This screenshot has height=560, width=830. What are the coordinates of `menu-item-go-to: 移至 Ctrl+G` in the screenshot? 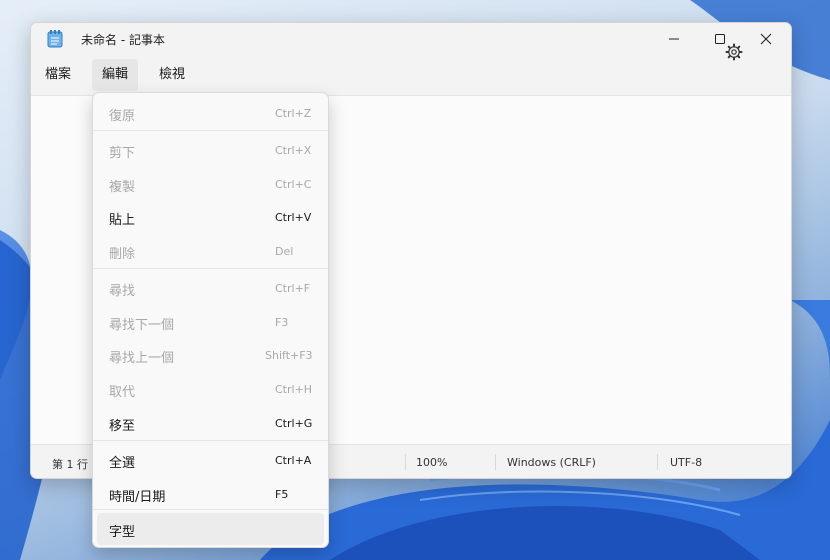 It's located at (210, 423).